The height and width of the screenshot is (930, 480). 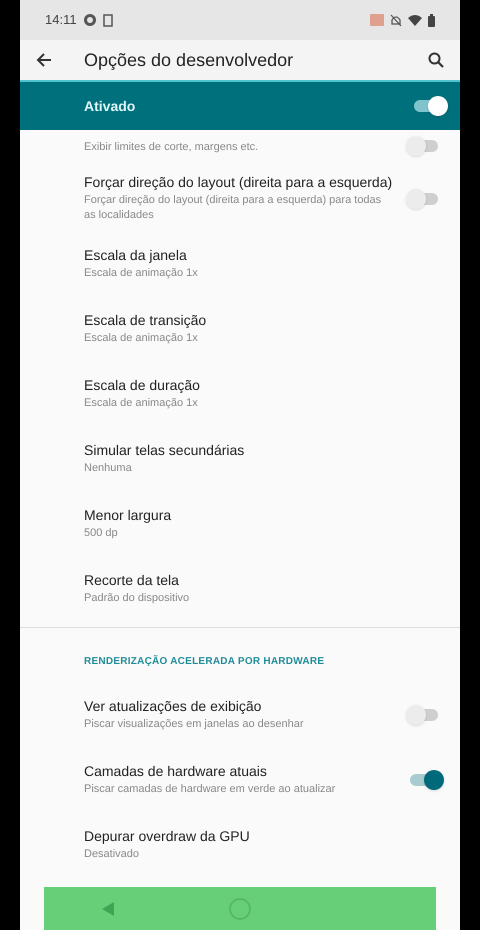 I want to click on settings-item: Forçar direção do layout (direita para a esquerda) Forçar direção do layout (direita para a esquerda) para todas as localidades, so click(x=240, y=198).